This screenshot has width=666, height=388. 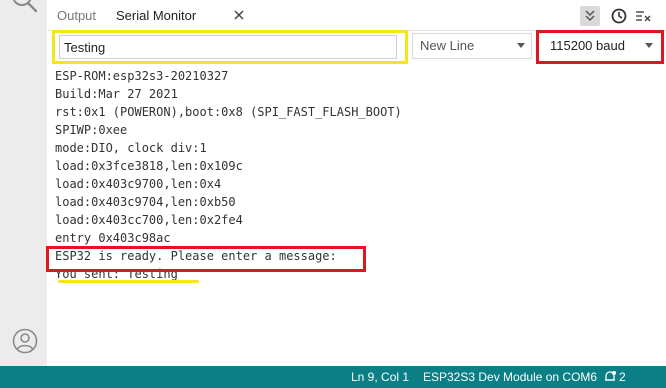 What do you see at coordinates (131, 148) in the screenshot?
I see `output-line: mode:DIO, clock div:1` at bounding box center [131, 148].